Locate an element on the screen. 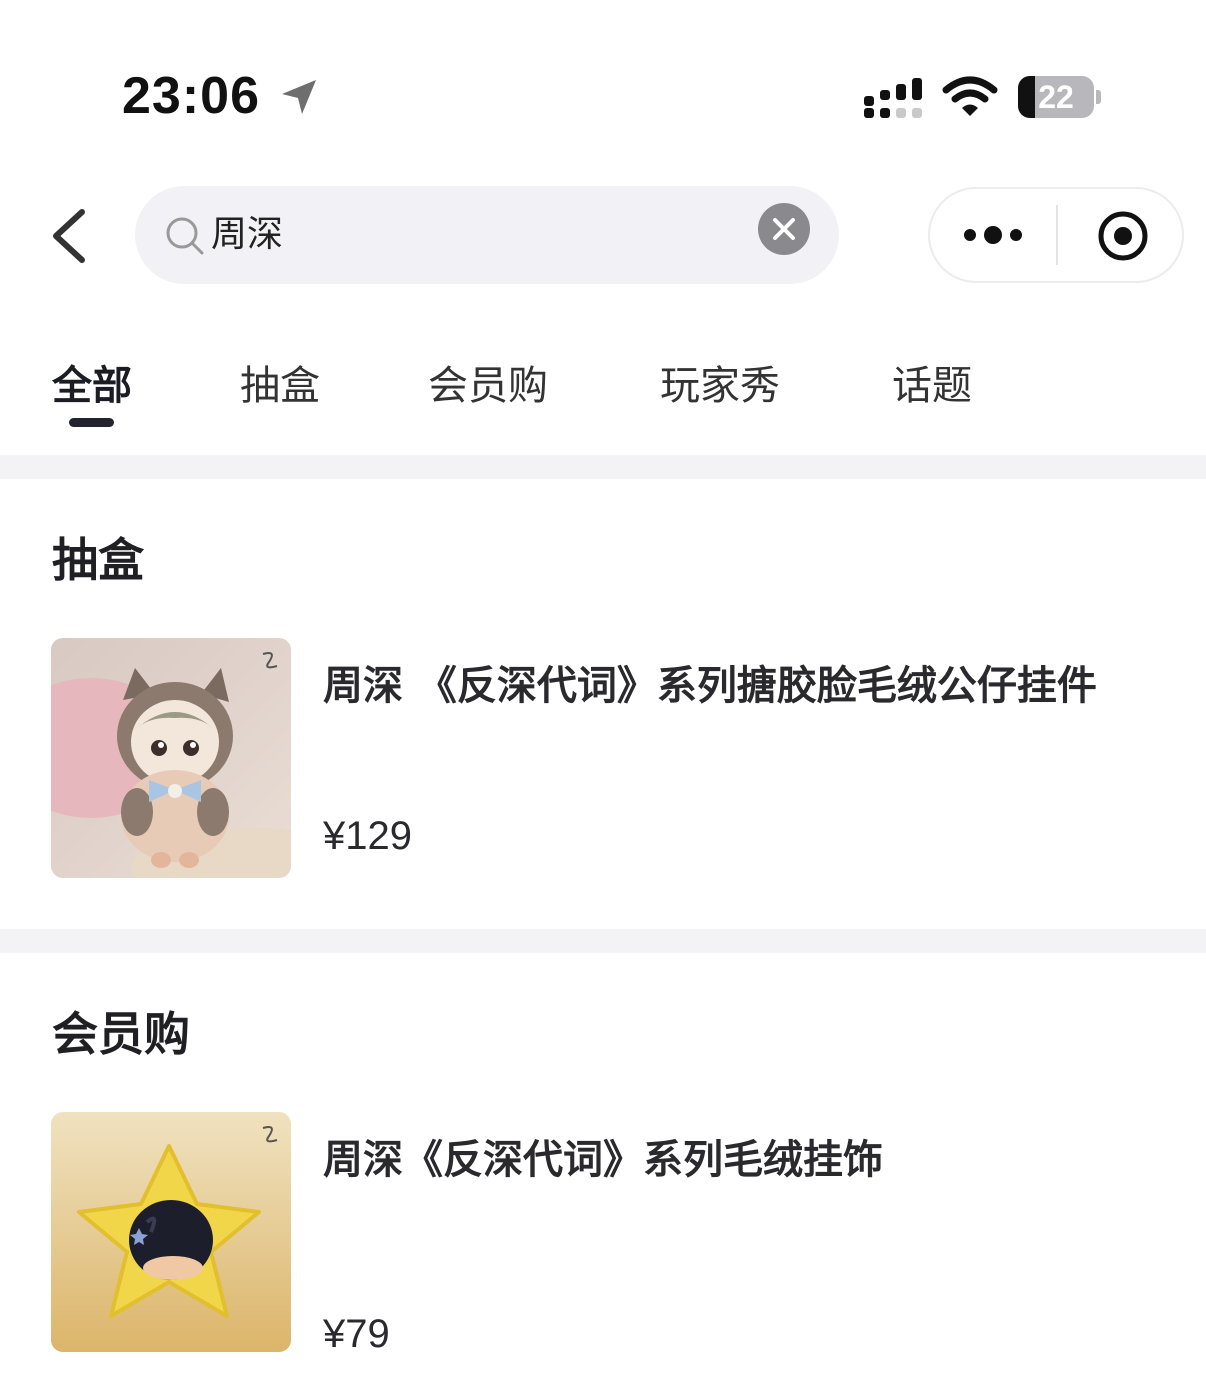  tab-member-shop: 会员购 is located at coordinates (488, 386).